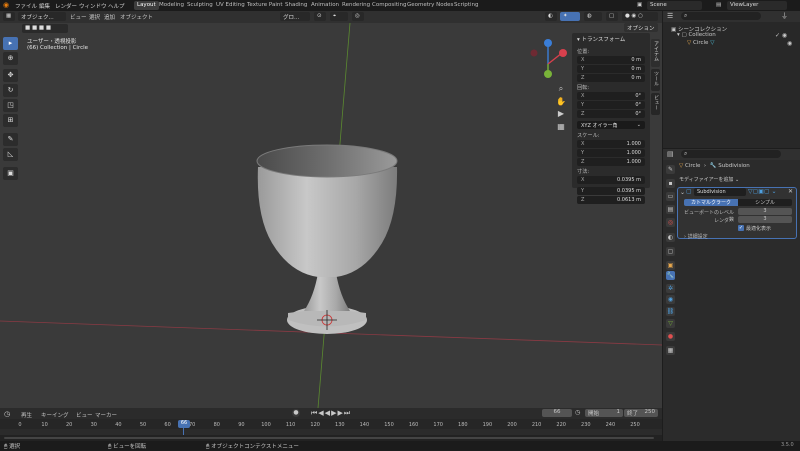 The width and height of the screenshot is (800, 451). I want to click on timeline-editor-icon: ◷, so click(7, 414).